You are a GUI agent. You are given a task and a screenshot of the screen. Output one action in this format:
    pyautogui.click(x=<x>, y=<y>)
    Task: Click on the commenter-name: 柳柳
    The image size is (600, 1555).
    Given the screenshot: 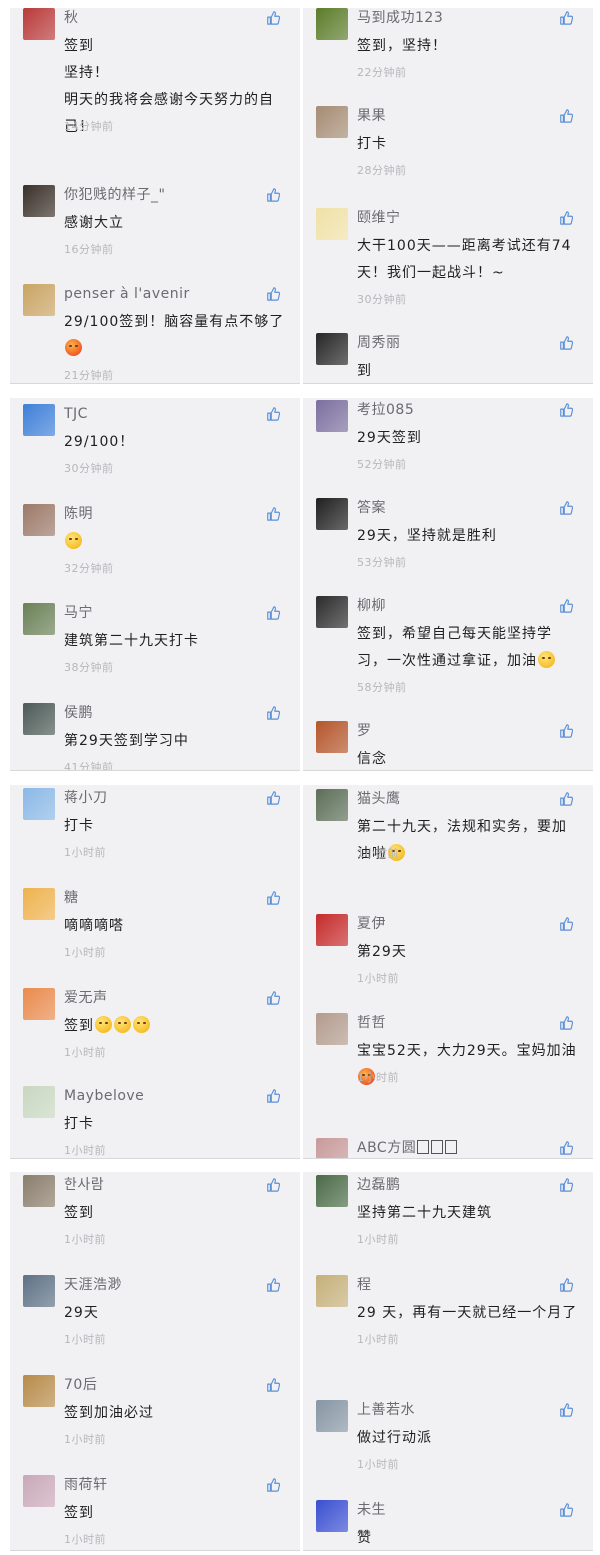 What is the action you would take?
    pyautogui.click(x=371, y=606)
    